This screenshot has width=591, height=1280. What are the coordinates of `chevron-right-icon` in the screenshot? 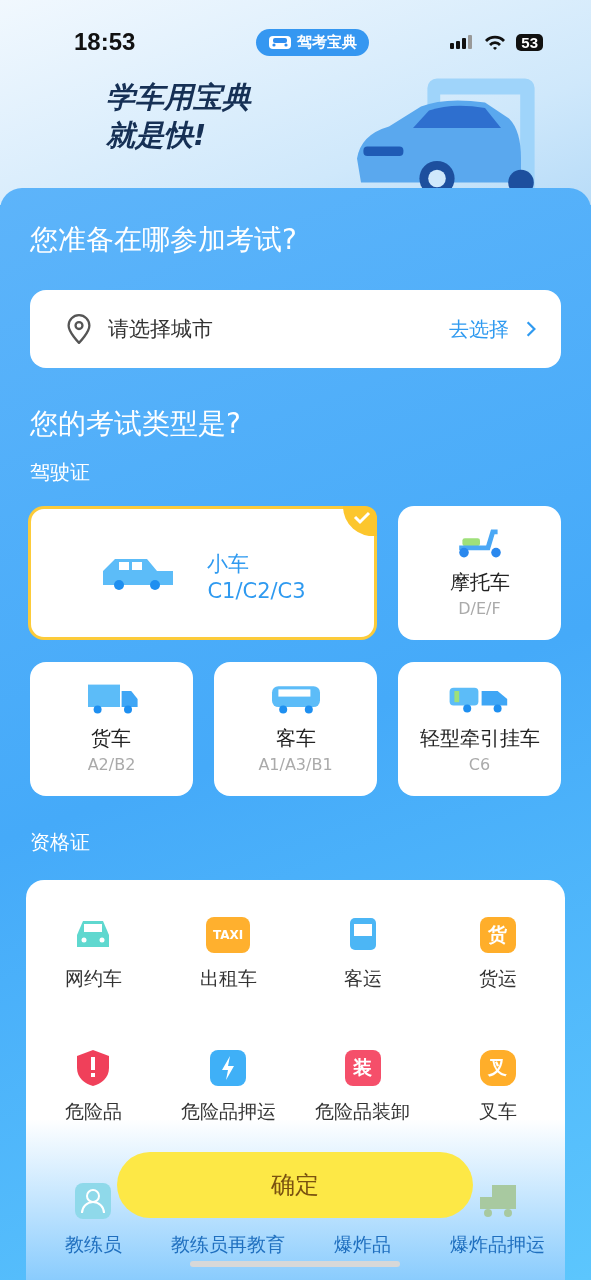 It's located at (531, 329).